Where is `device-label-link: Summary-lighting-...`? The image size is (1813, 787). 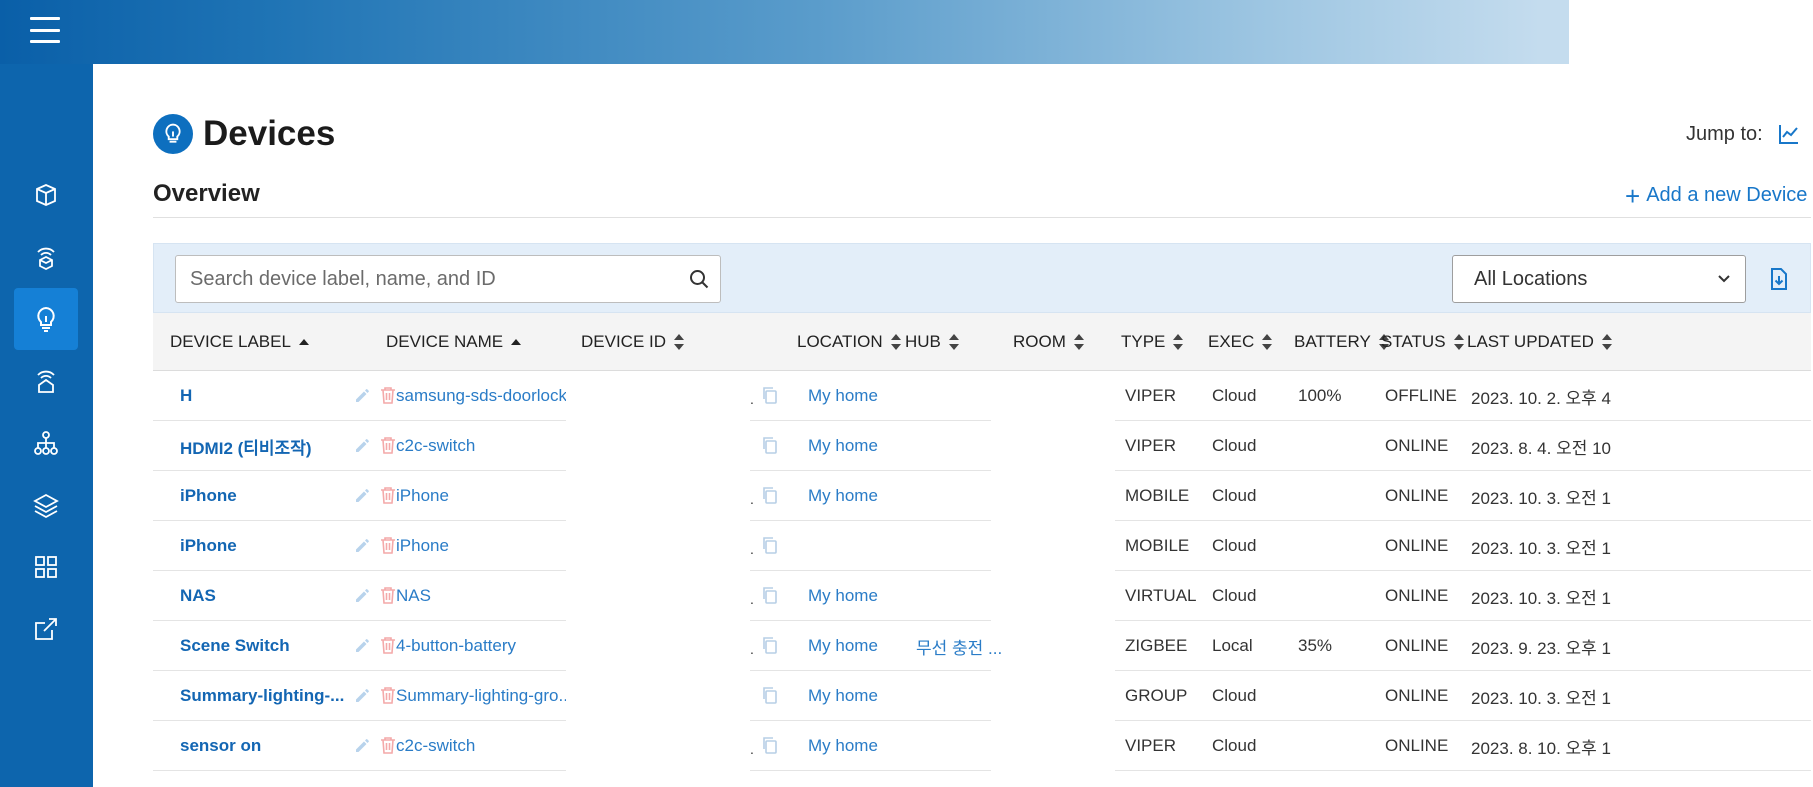 device-label-link: Summary-lighting-... is located at coordinates (262, 696).